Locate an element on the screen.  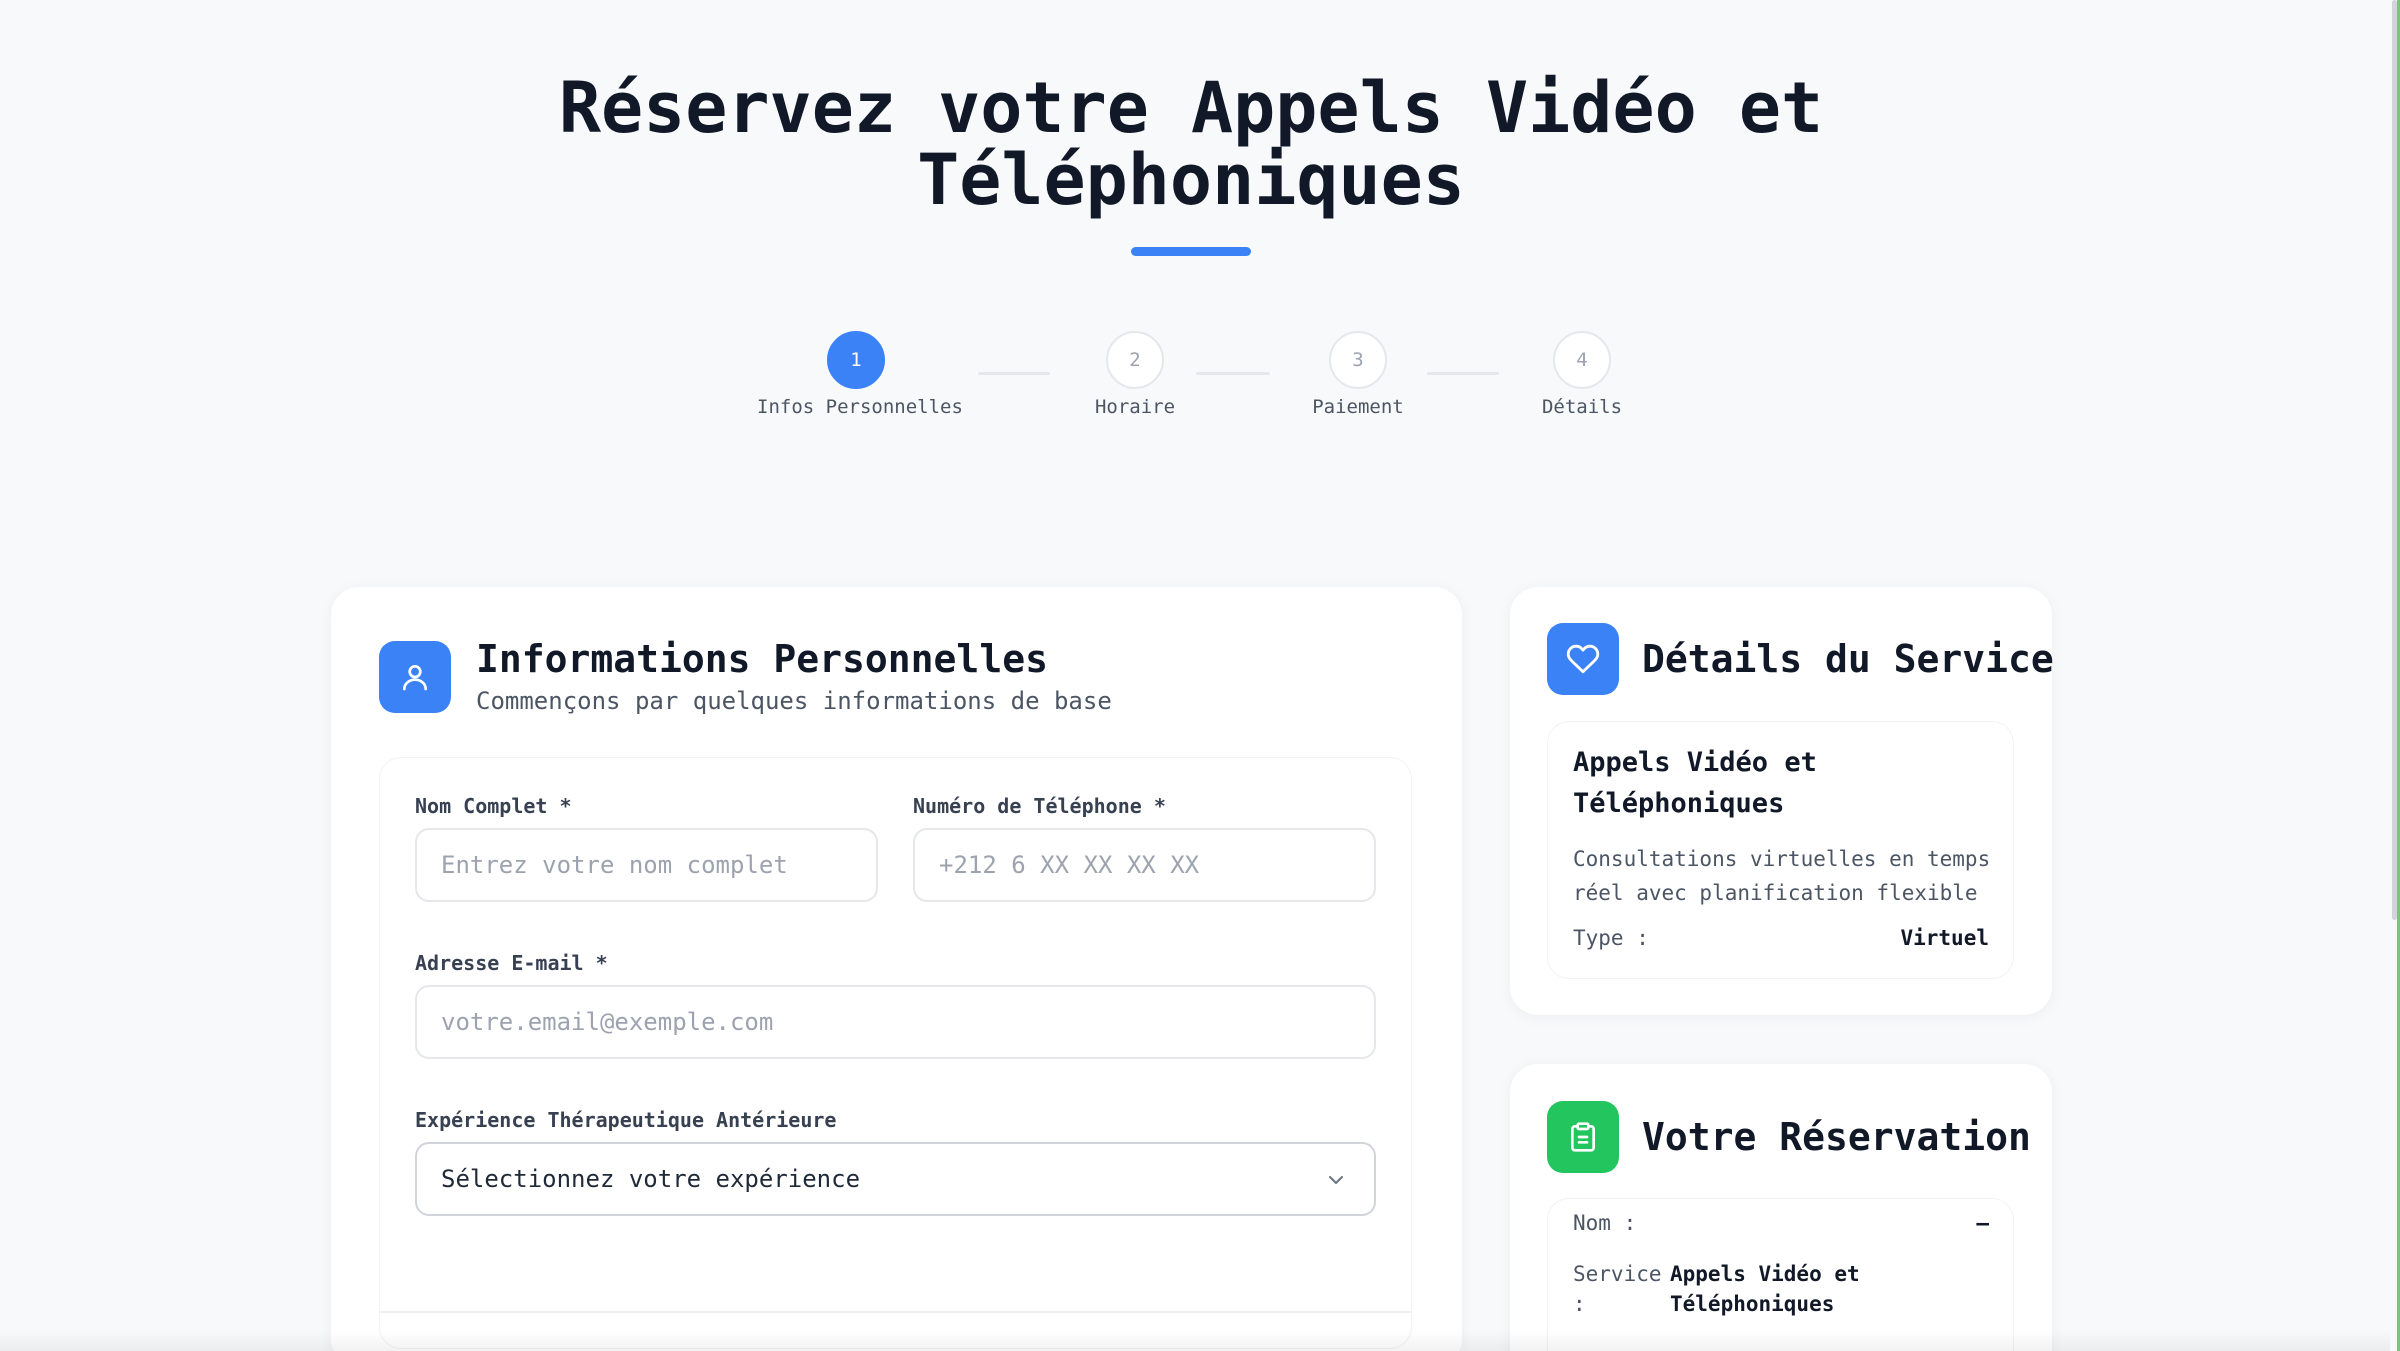
experience-select-value: Sélectionnez votre expérience is located at coordinates (651, 1179).